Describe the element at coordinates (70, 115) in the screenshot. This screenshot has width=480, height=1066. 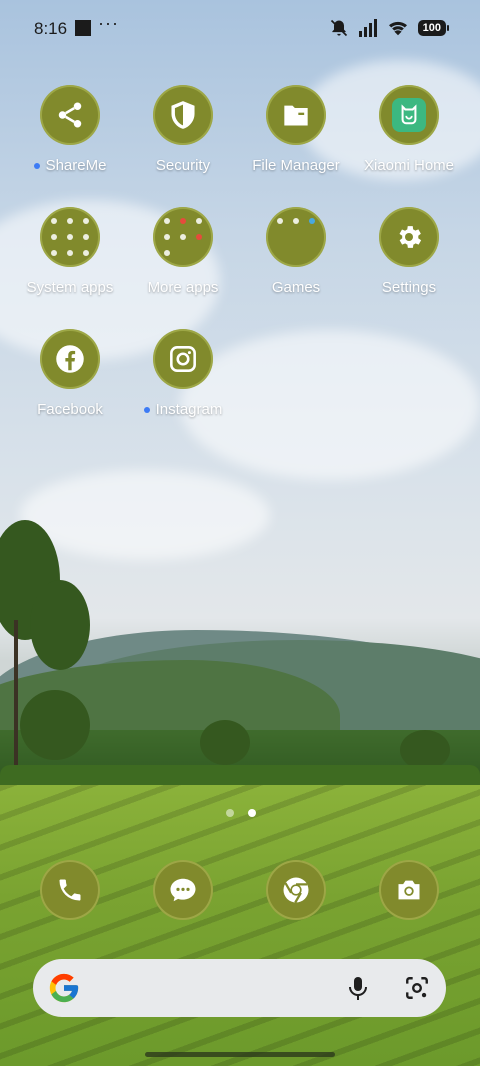
I see `share-icon` at that location.